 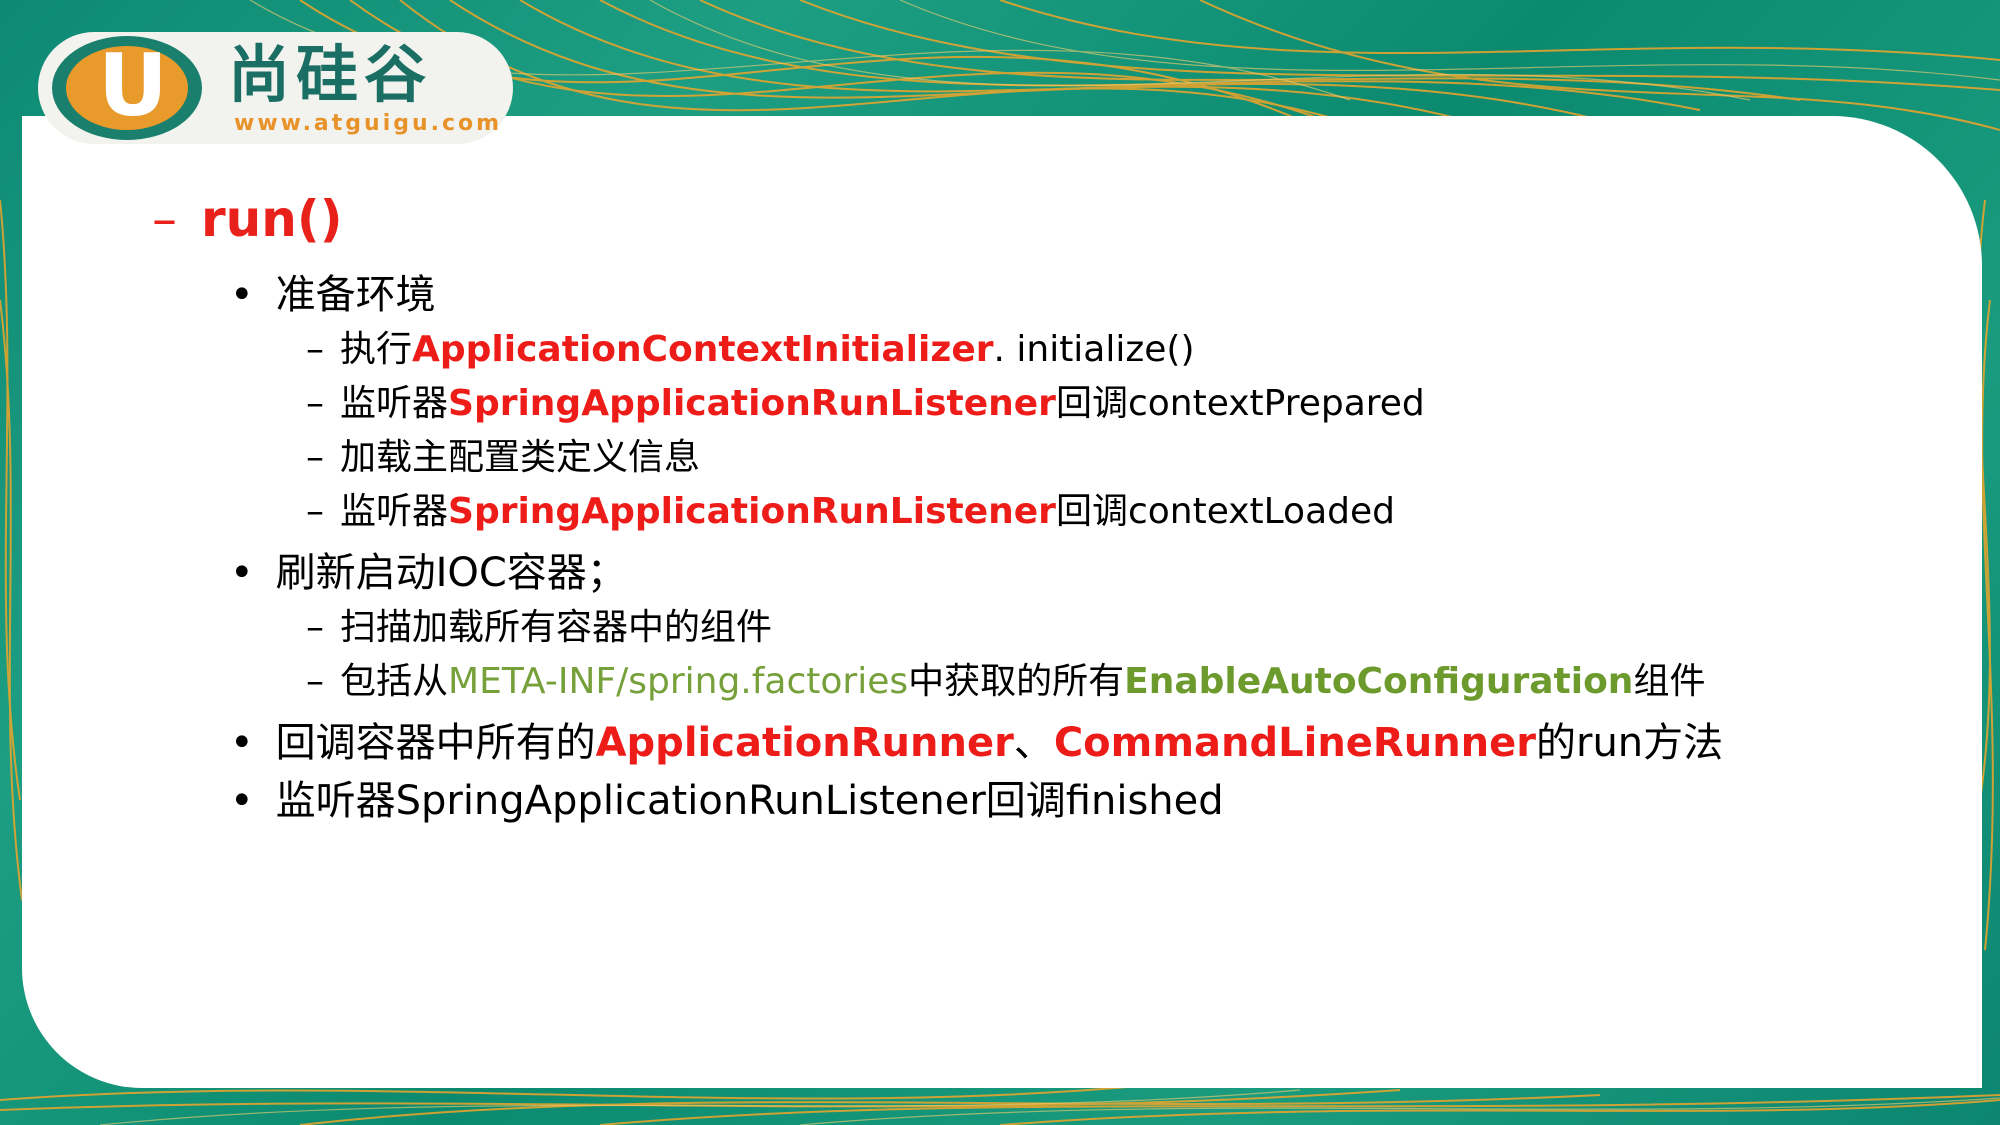 I want to click on sub-item-highlight: EnableAutoConfiguration, so click(x=1379, y=681).